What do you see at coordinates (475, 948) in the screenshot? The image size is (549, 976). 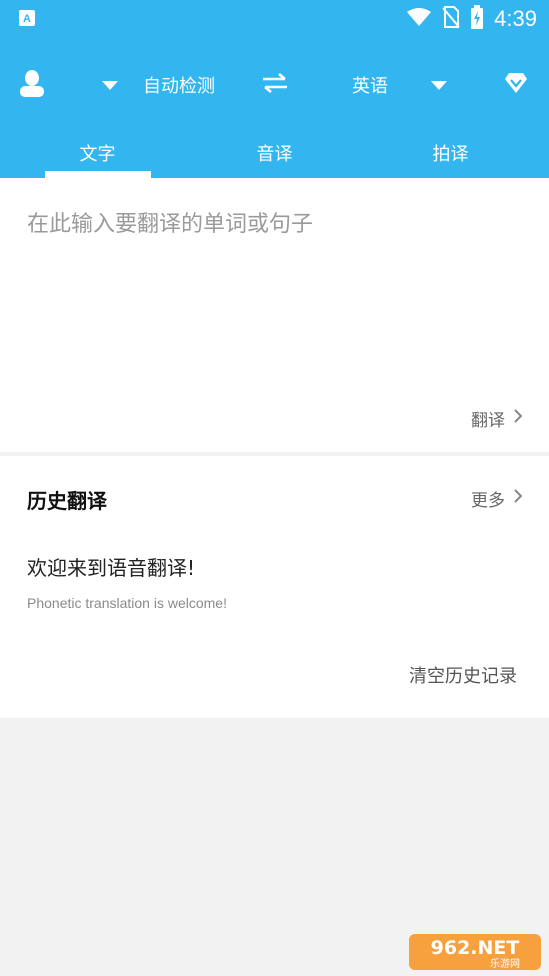 I see `svg-text: 962.NET` at bounding box center [475, 948].